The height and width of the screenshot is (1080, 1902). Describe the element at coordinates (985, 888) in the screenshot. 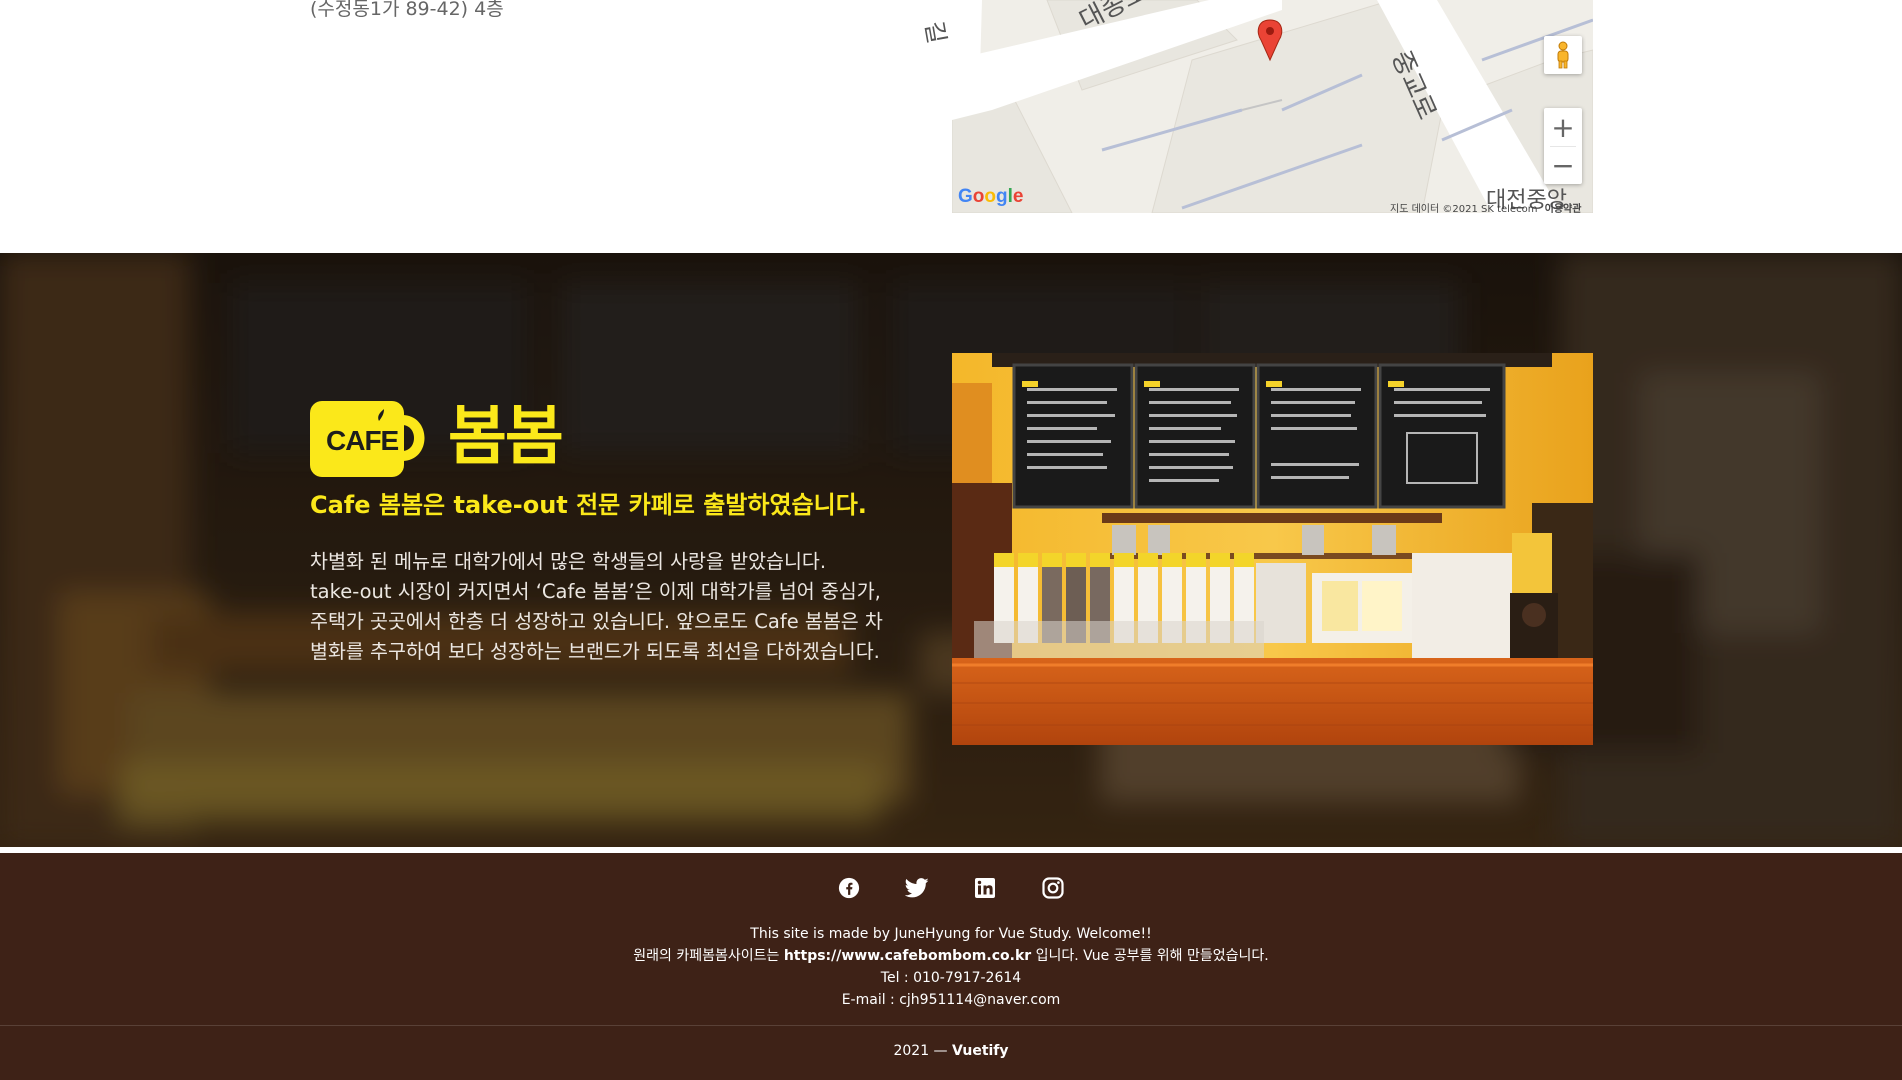

I see `linkedin-icon` at that location.